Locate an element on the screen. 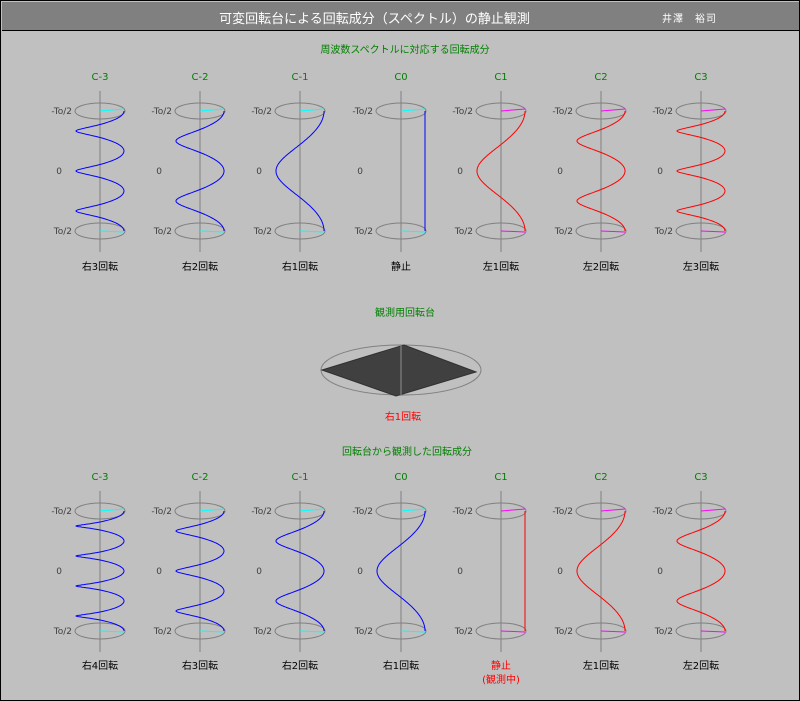  component-c-3: C-3 -To/2 0 To/2 右4回転 is located at coordinates (88, 572).